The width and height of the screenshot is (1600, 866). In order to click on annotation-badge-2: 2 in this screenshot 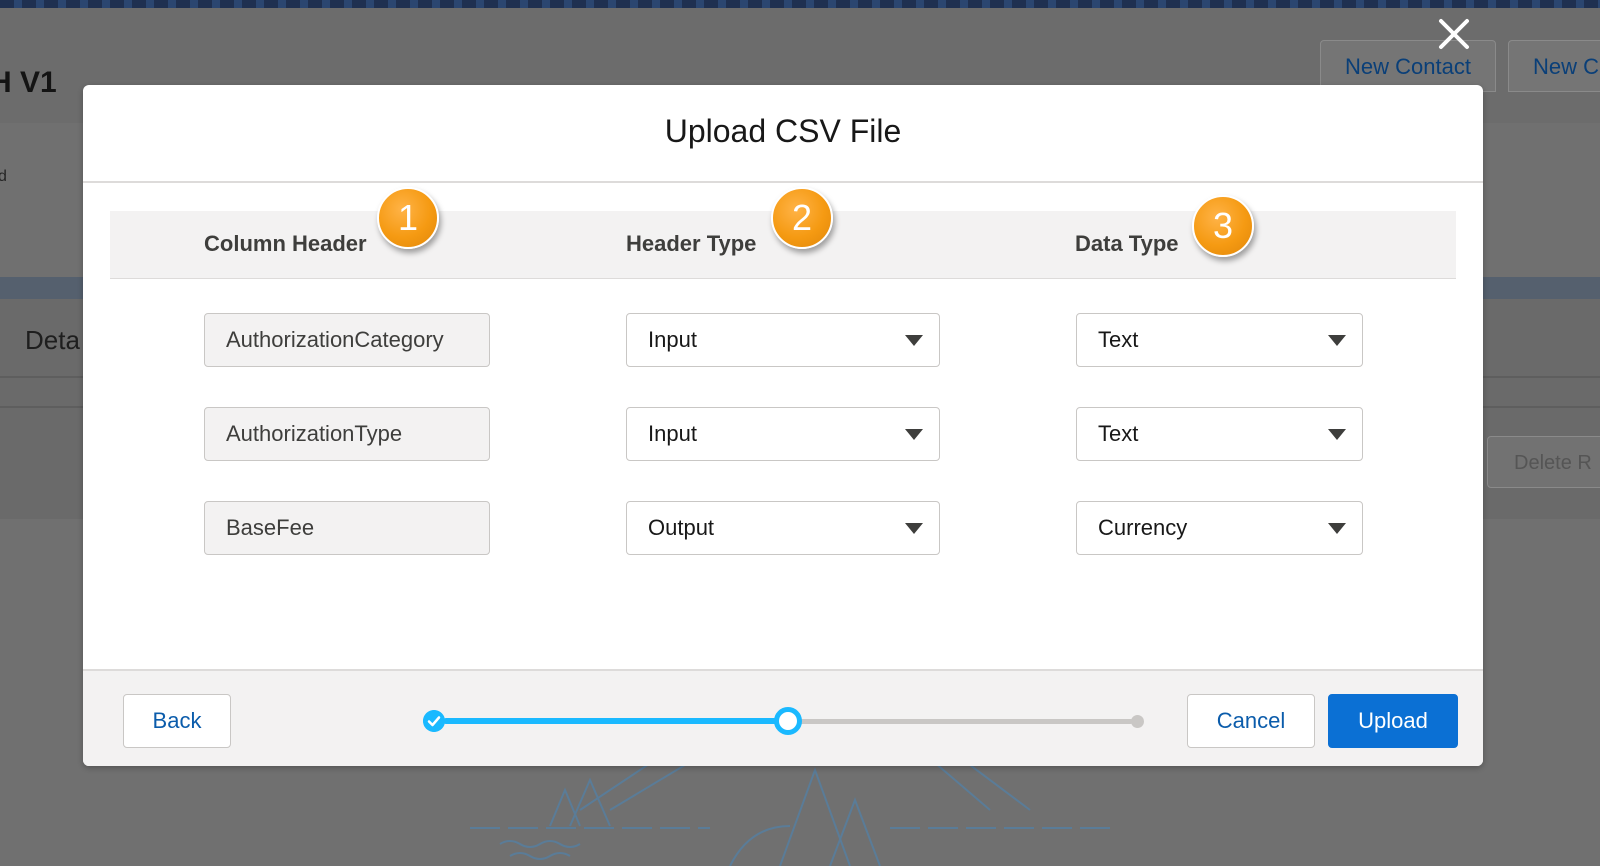, I will do `click(802, 218)`.